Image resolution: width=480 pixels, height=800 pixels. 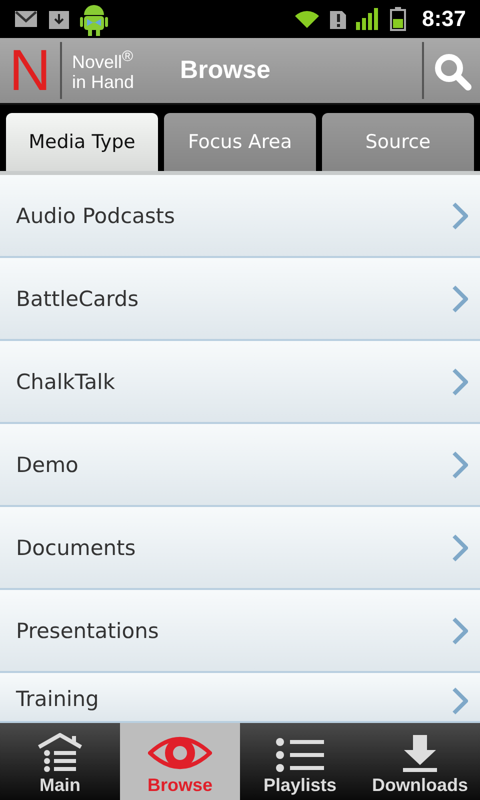 I want to click on home-list-icon, so click(x=60, y=753).